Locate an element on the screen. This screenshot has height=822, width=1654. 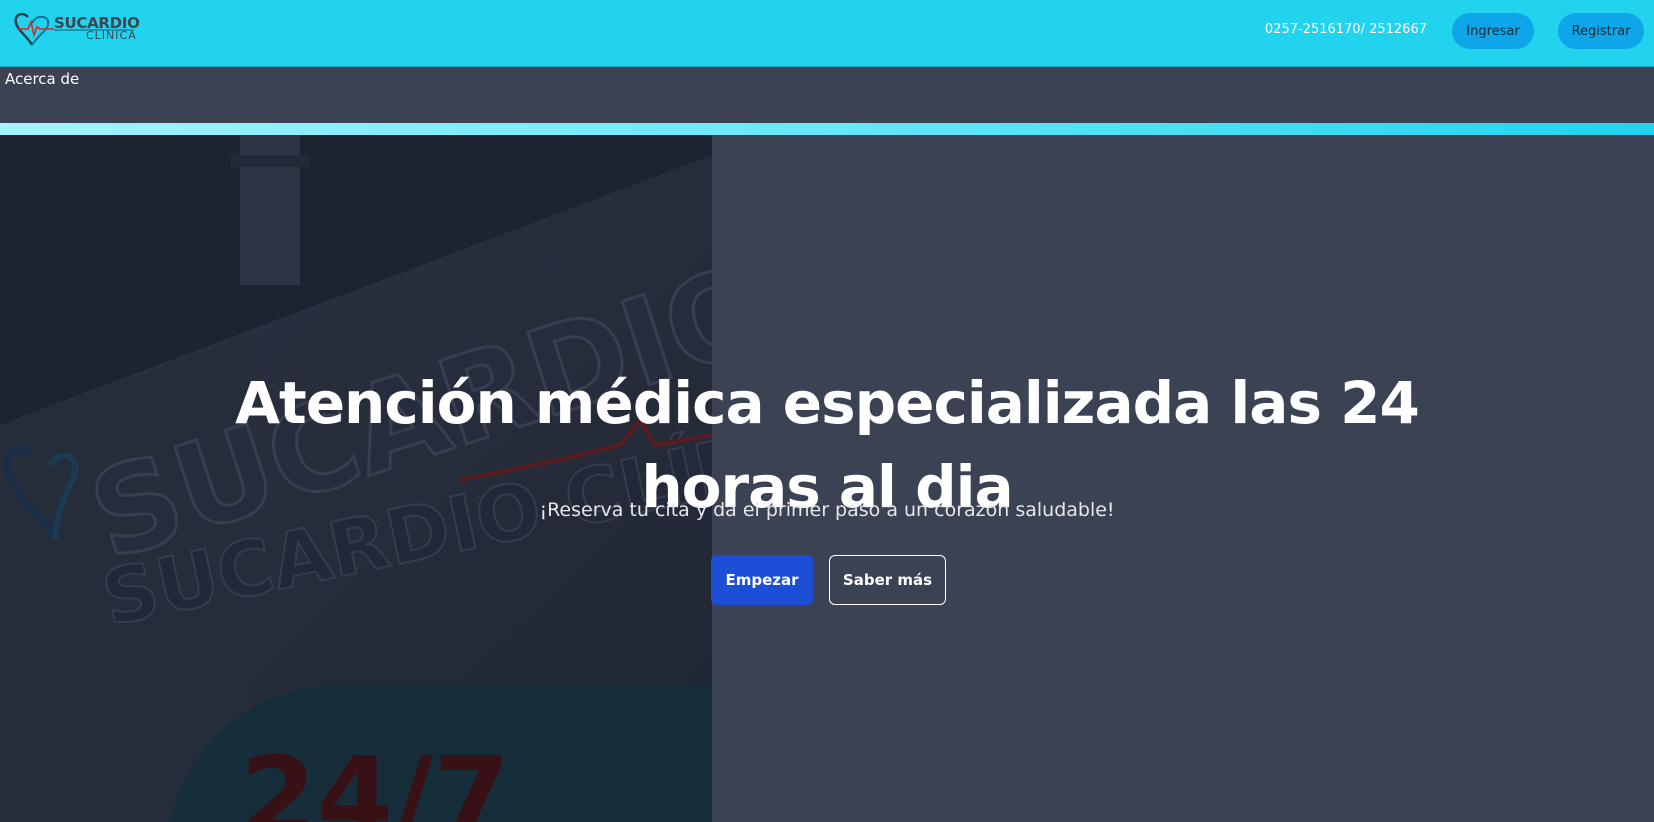
clinic-logo: SUCARDIO CLINICA is located at coordinates (77, 31).